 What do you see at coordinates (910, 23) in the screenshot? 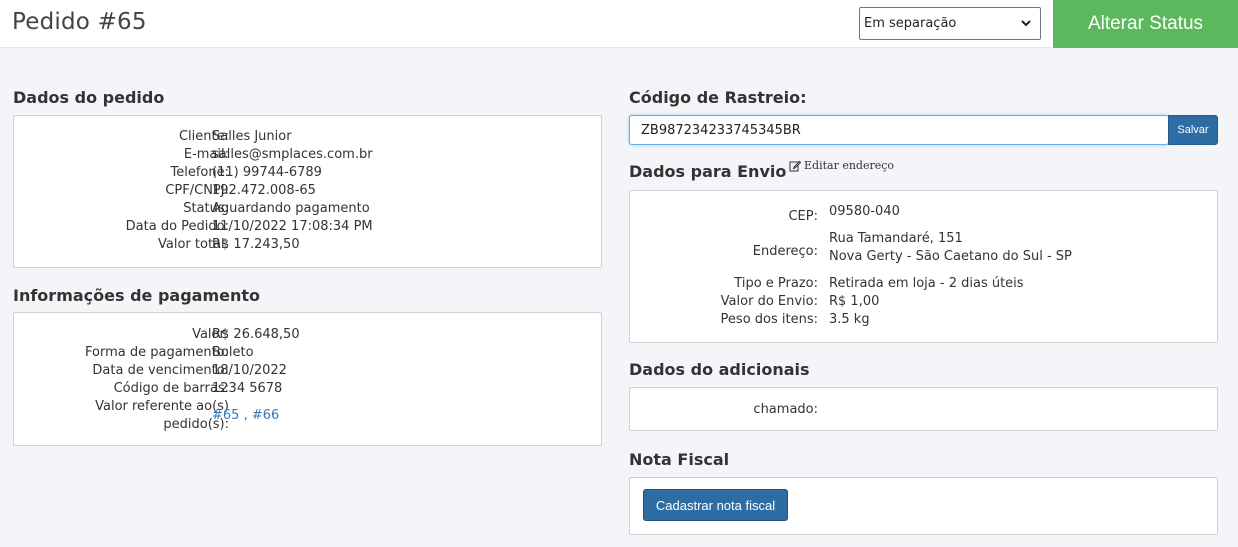
I see `status-select-value: Em separação` at bounding box center [910, 23].